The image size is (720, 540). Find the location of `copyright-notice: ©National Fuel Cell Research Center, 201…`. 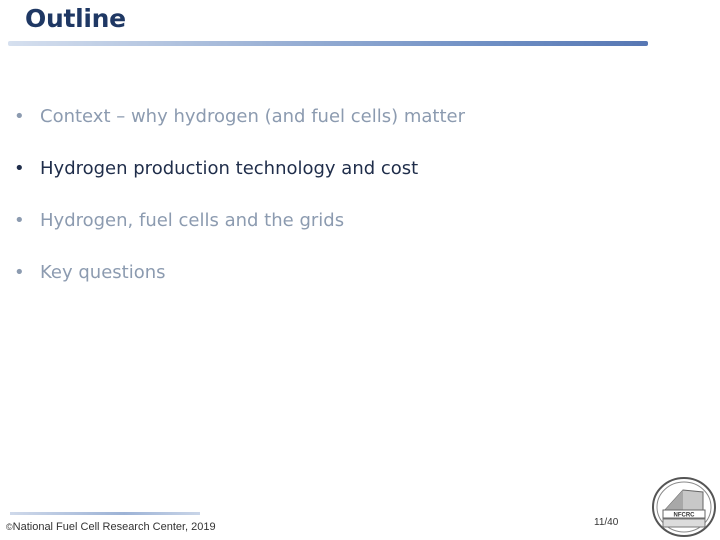

copyright-notice: ©National Fuel Cell Research Center, 201… is located at coordinates (111, 527).